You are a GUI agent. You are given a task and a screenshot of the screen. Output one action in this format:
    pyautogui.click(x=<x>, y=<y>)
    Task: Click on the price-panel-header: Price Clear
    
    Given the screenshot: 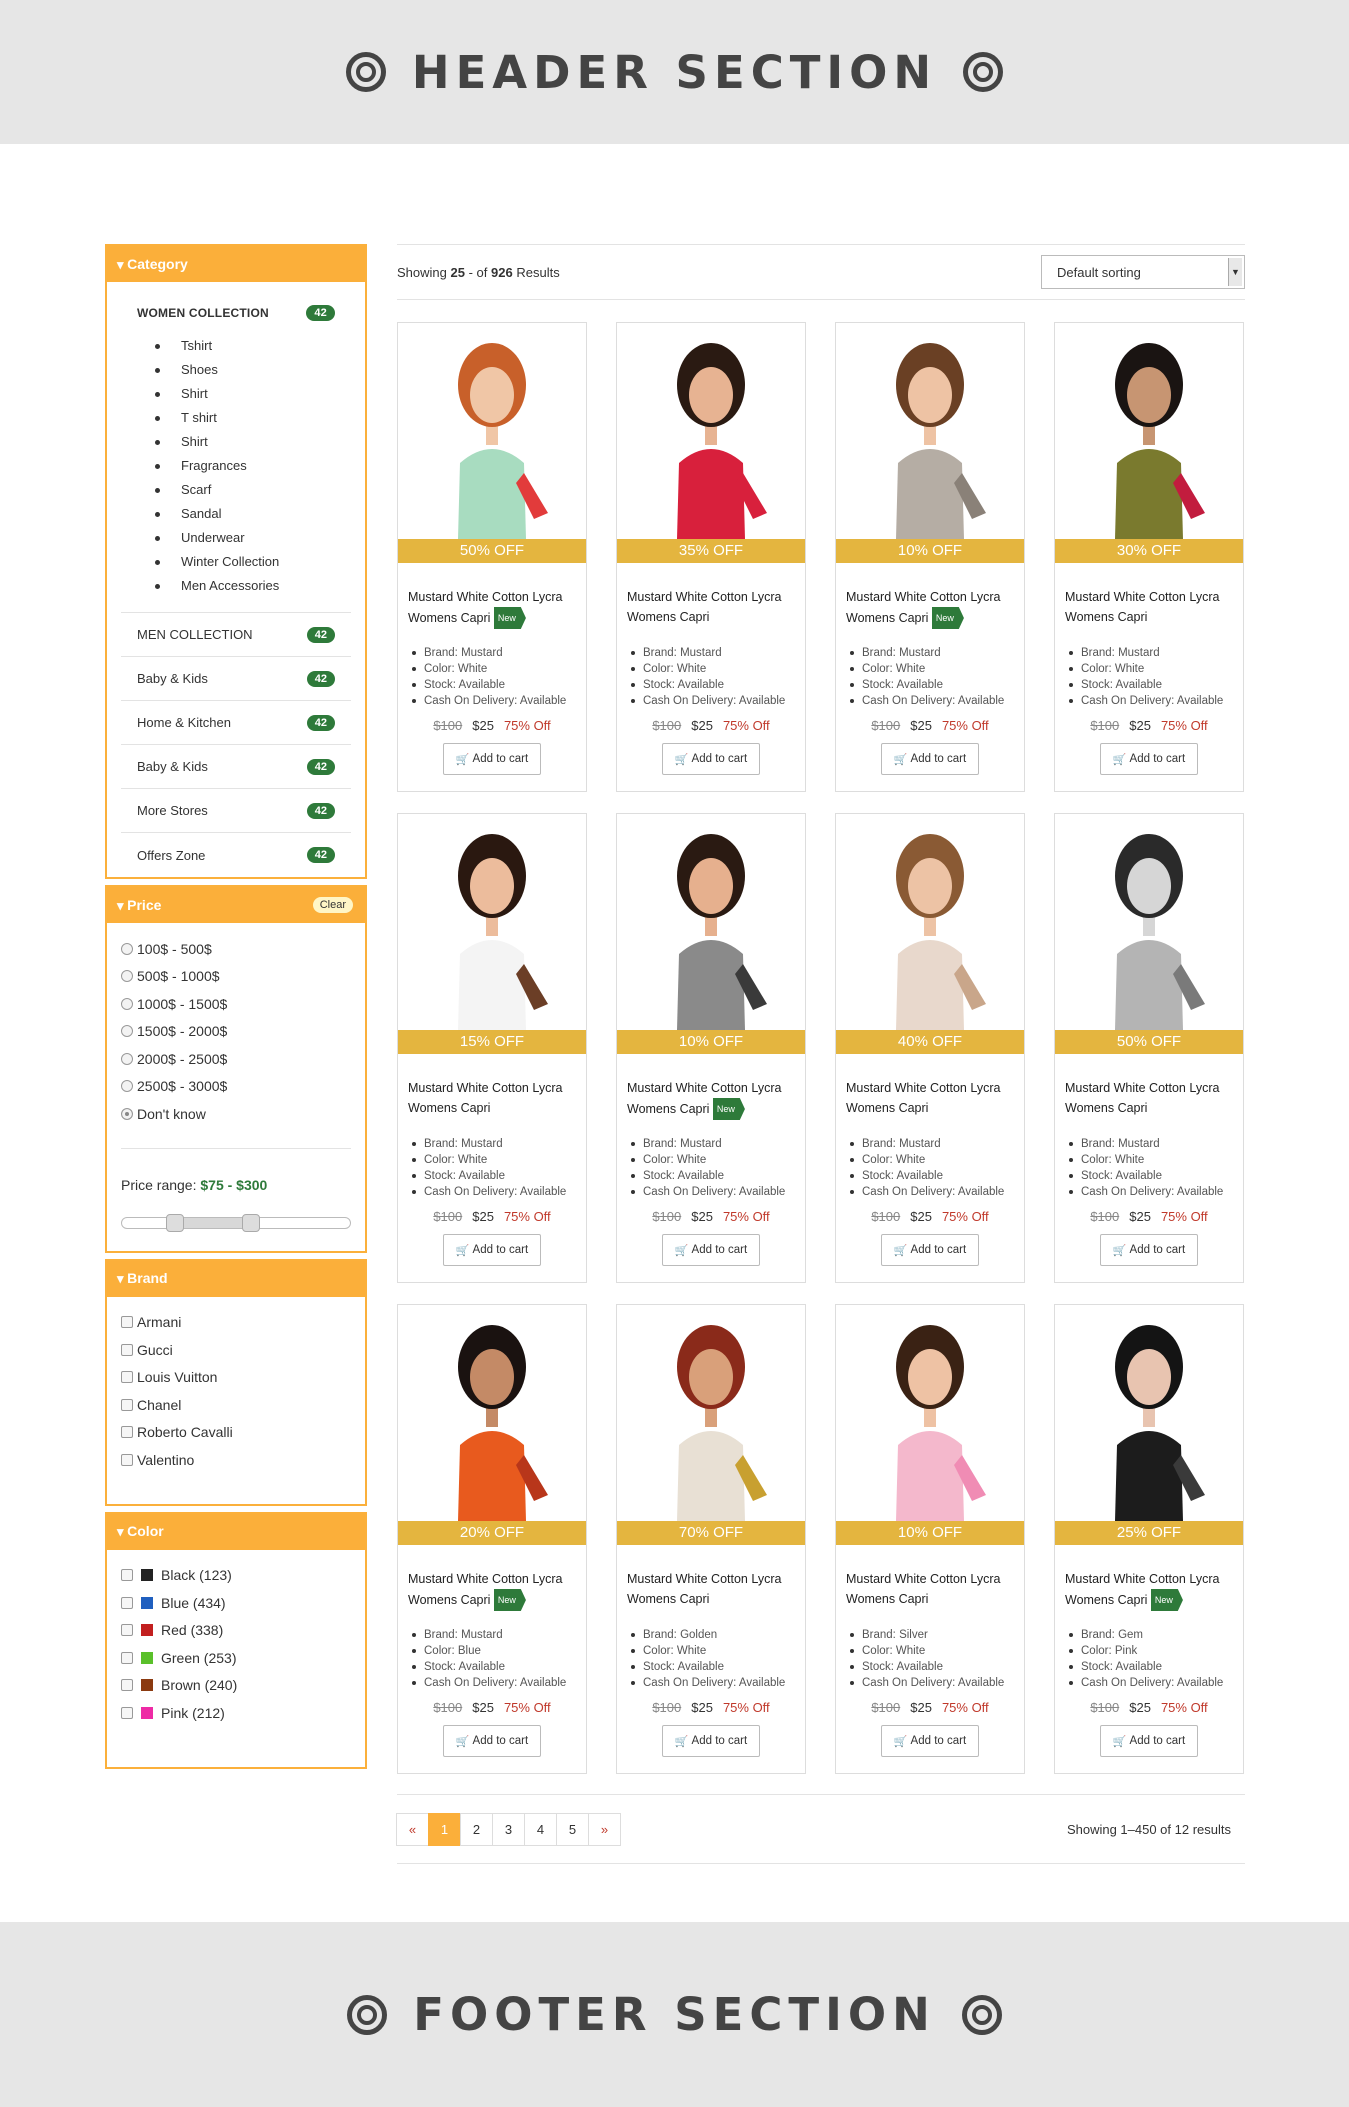 What is the action you would take?
    pyautogui.click(x=236, y=905)
    